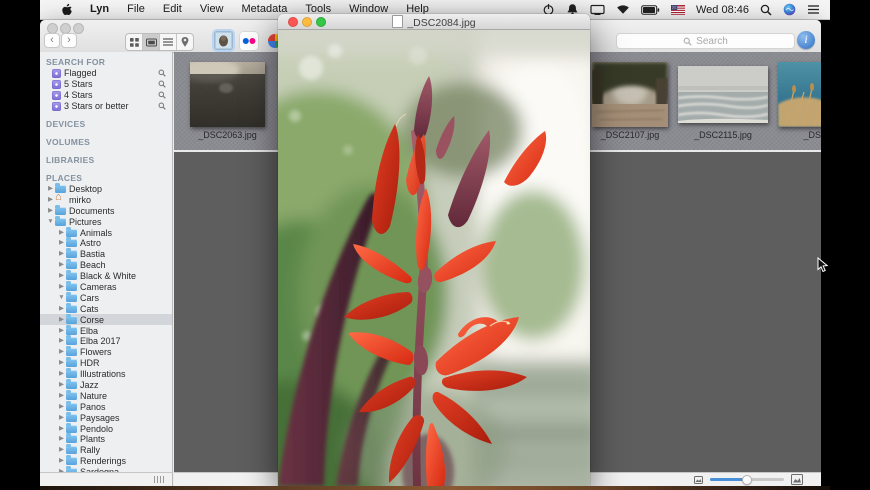 The width and height of the screenshot is (870, 490). I want to click on thumbnail-dsc2063, so click(227, 94).